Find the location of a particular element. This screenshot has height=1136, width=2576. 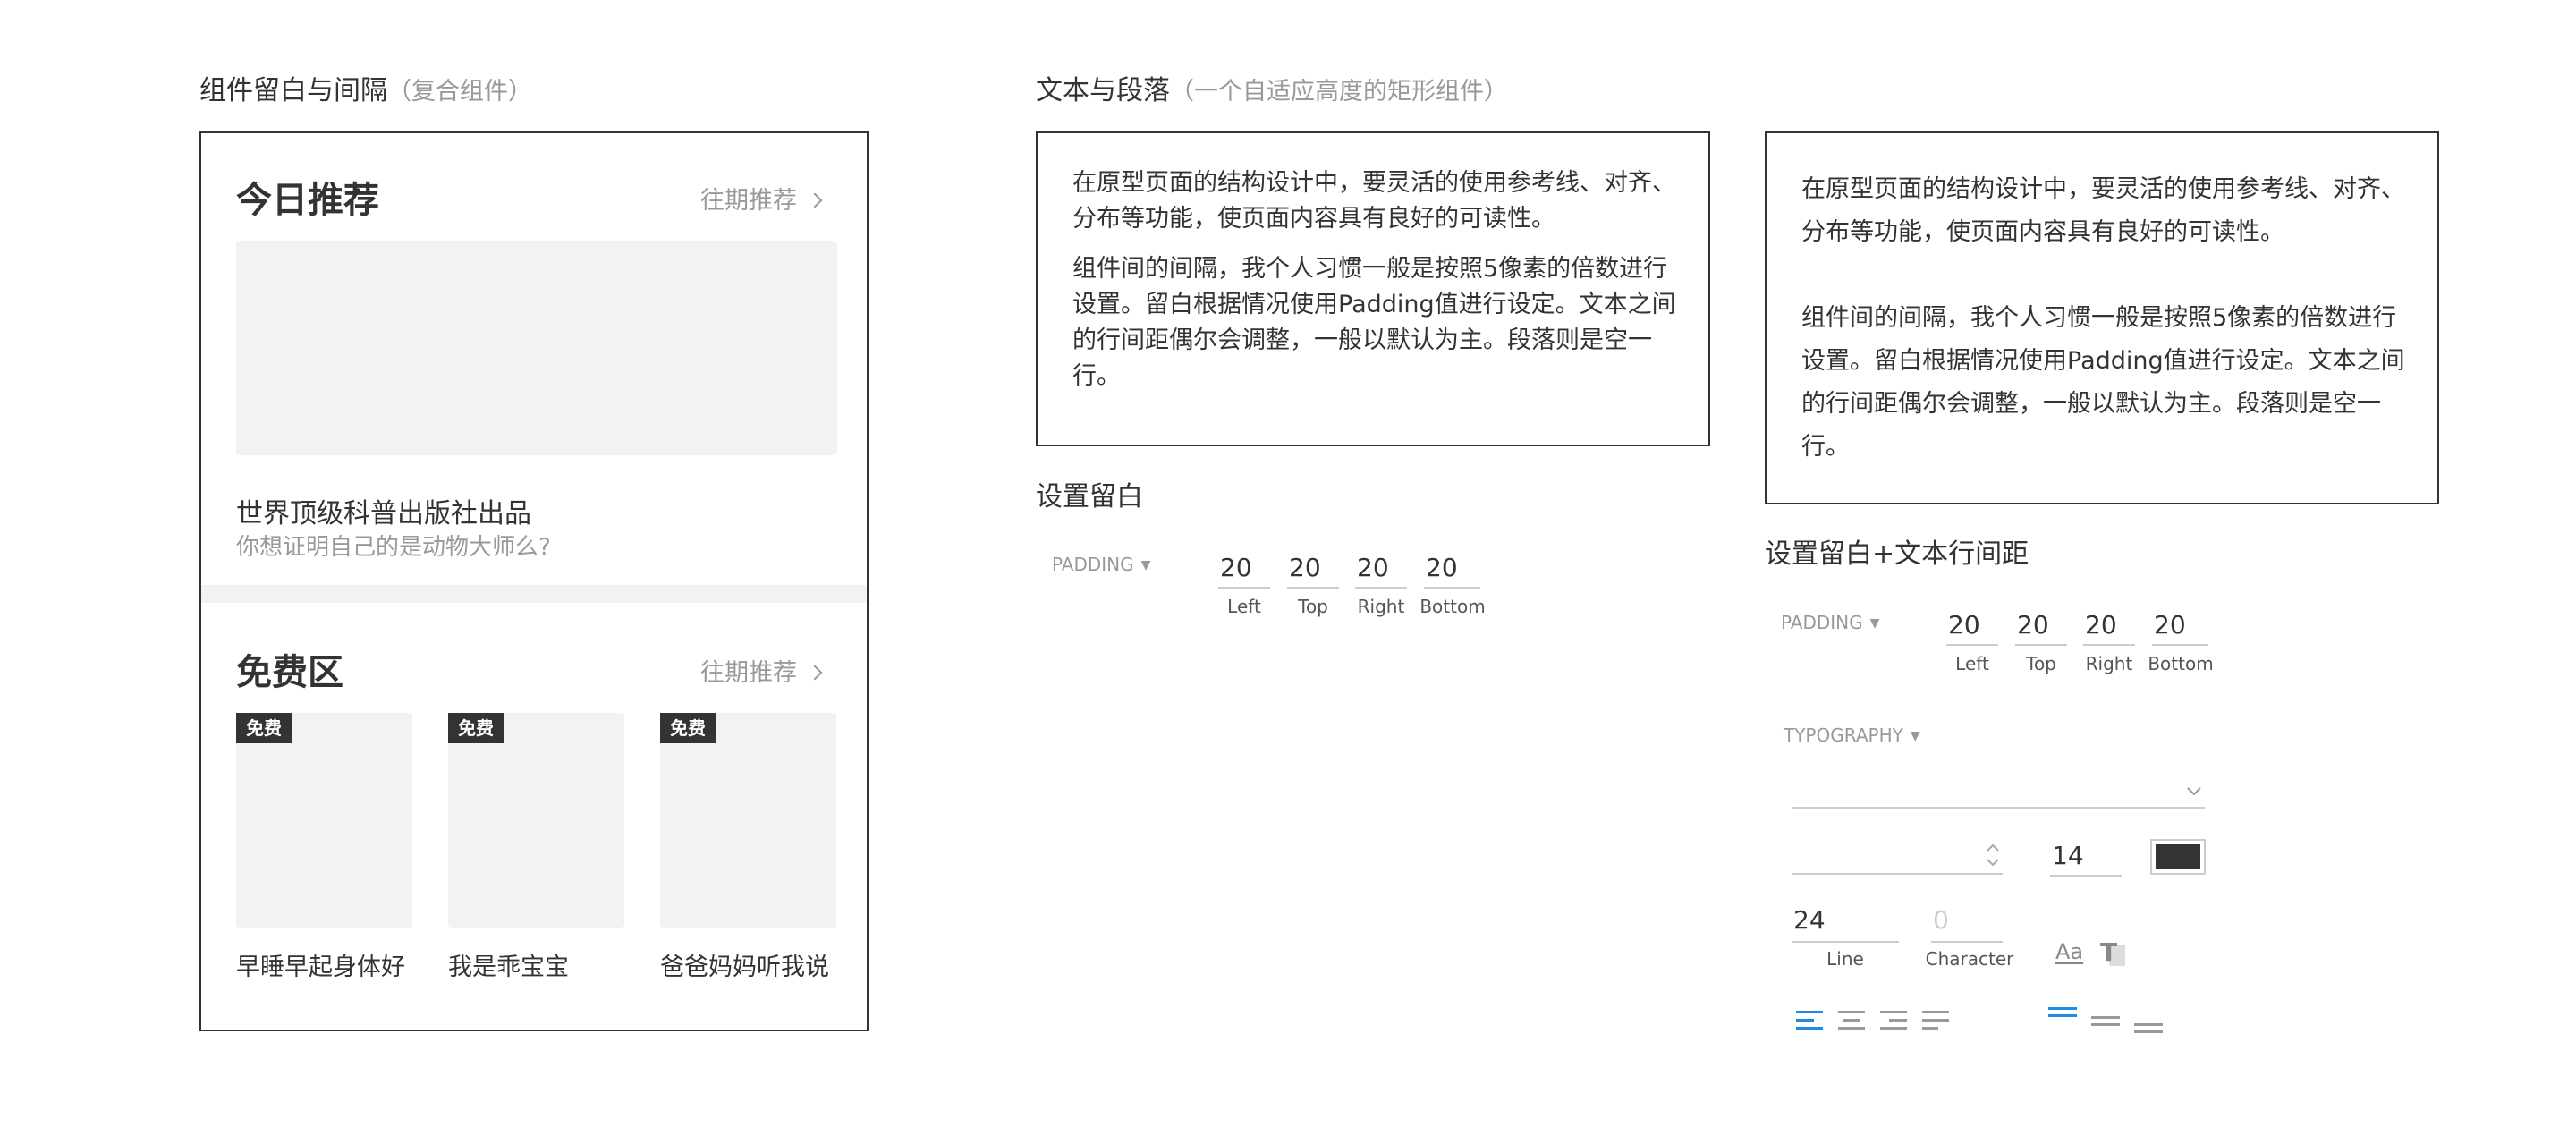

line-height-label: Line is located at coordinates (1845, 959).